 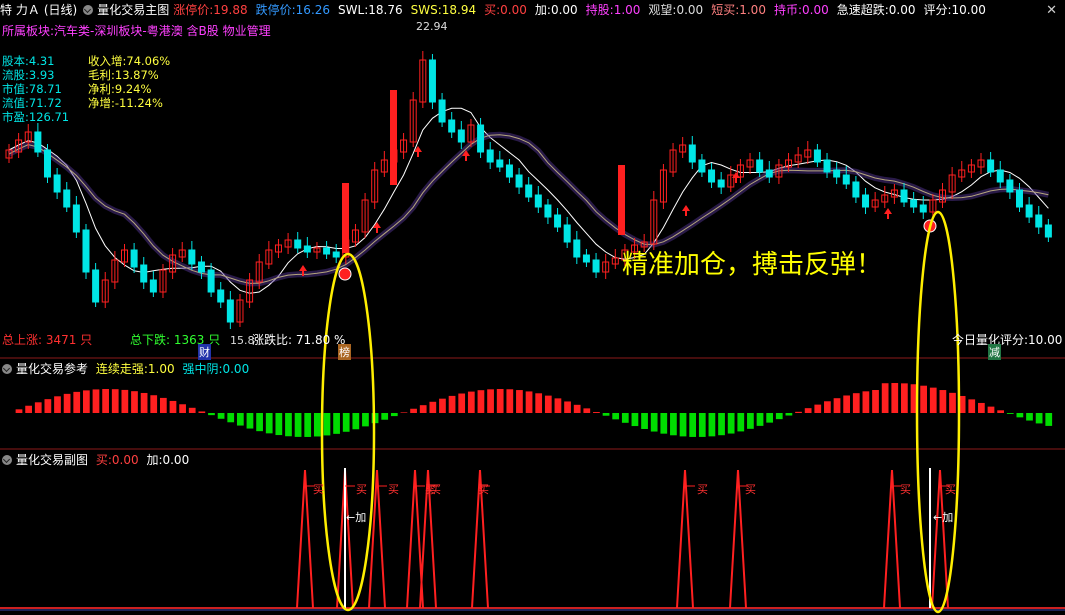 I want to click on ref-field1-label: 连续走强:, so click(x=121, y=369).